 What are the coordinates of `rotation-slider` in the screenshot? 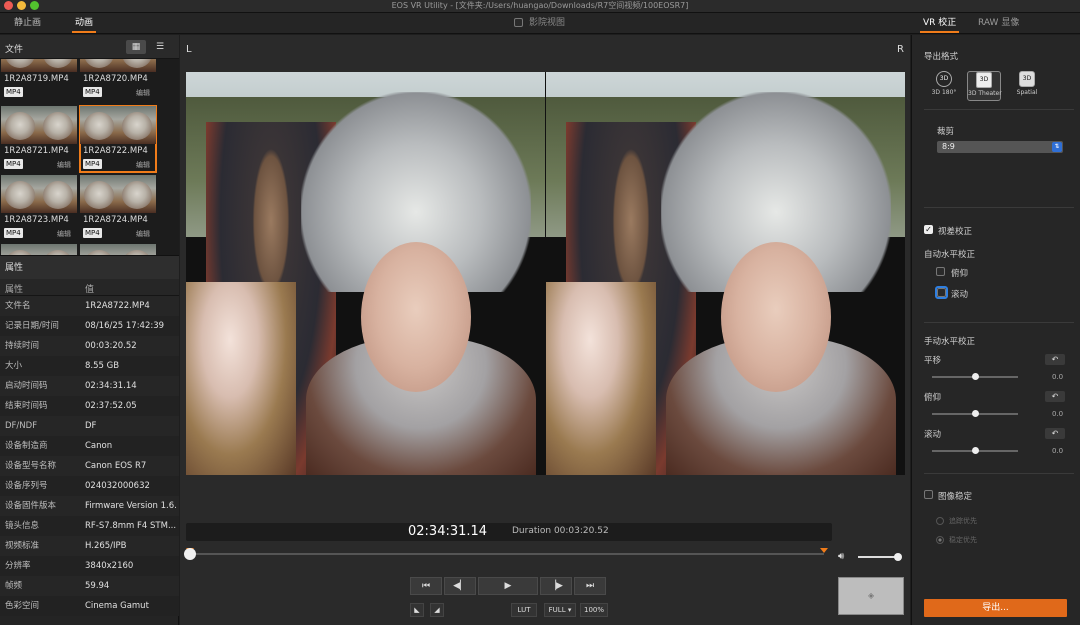 It's located at (975, 450).